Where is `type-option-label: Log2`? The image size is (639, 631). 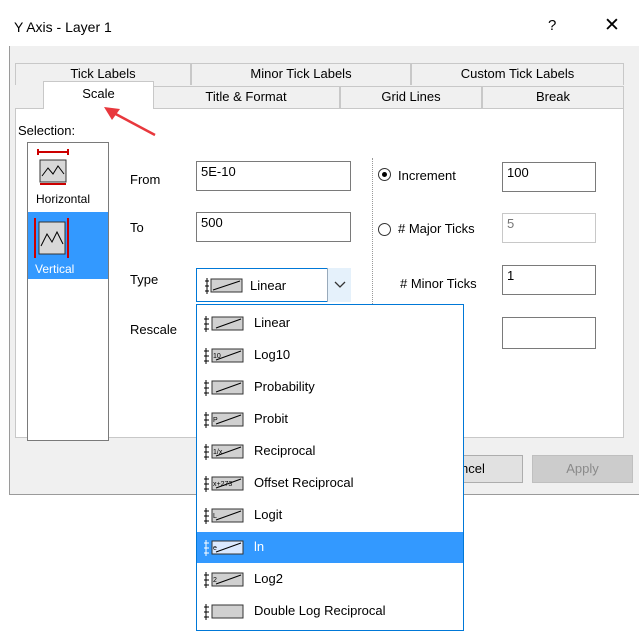 type-option-label: Log2 is located at coordinates (268, 578).